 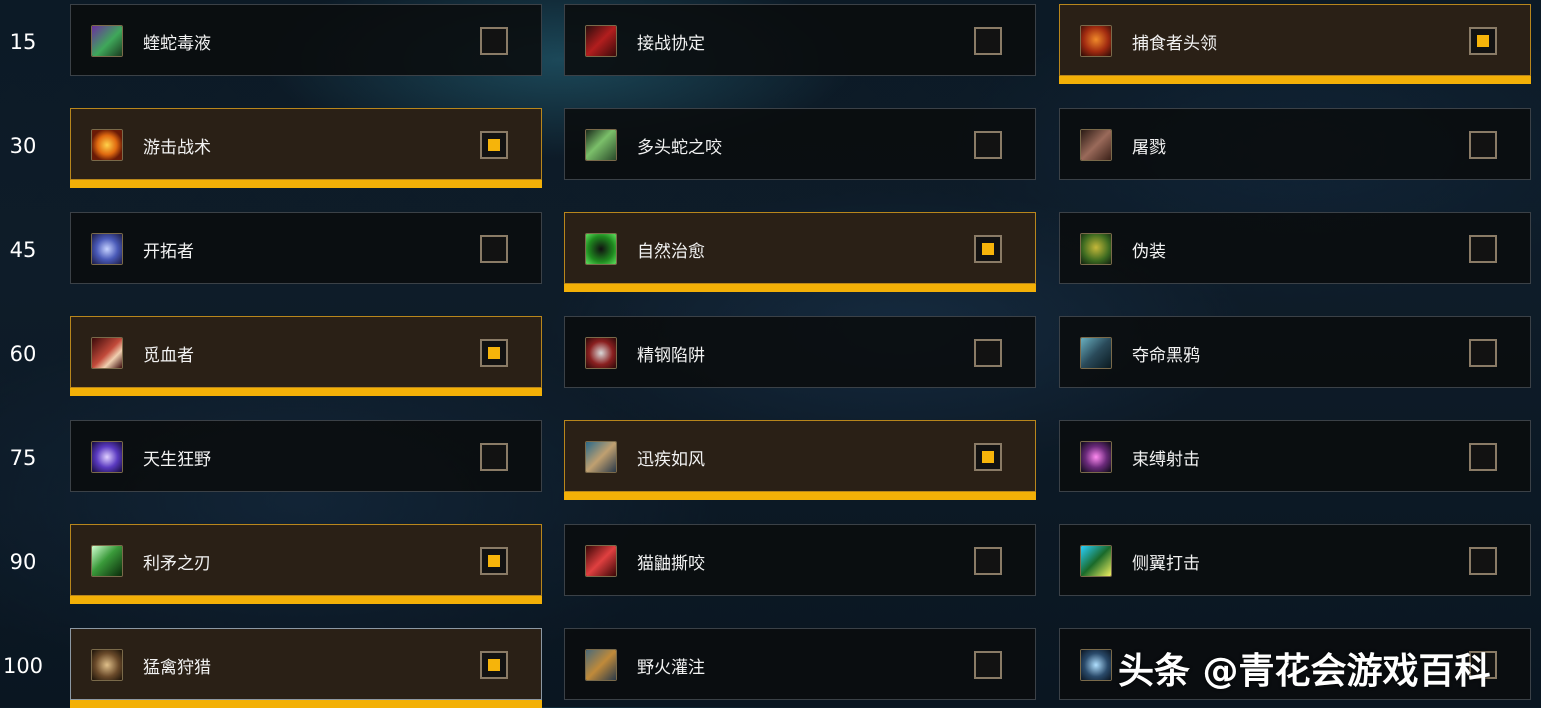 What do you see at coordinates (177, 460) in the screenshot?
I see `talent-name: 天生狂野` at bounding box center [177, 460].